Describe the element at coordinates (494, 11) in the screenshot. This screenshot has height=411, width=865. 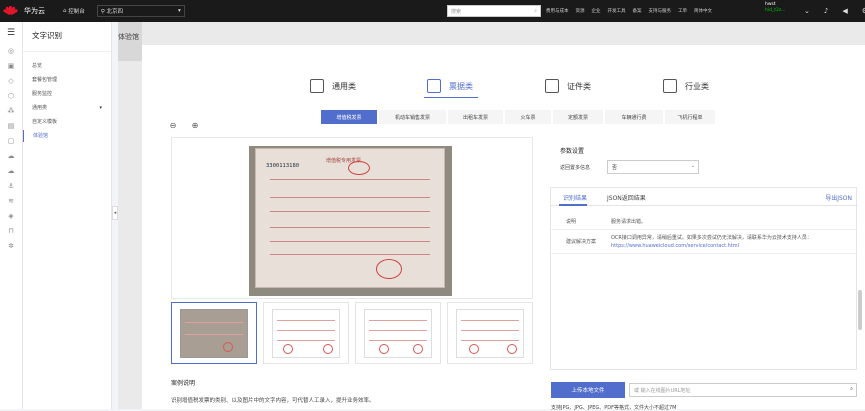
I see `global-search-input: 搜索 ⌕` at that location.